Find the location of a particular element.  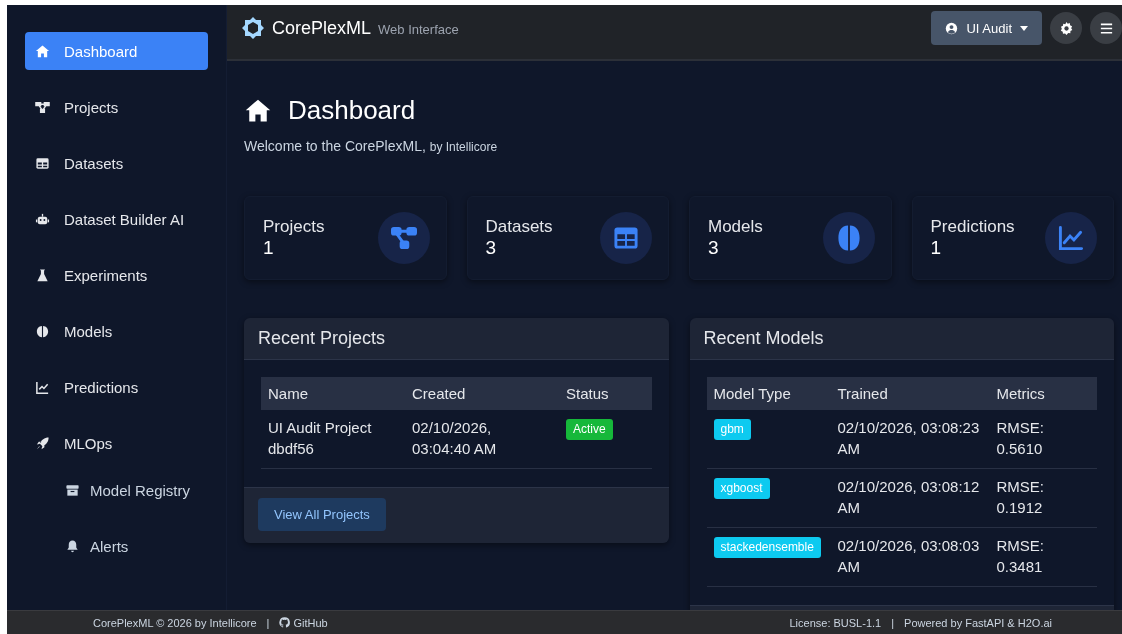

user-icon is located at coordinates (952, 28).